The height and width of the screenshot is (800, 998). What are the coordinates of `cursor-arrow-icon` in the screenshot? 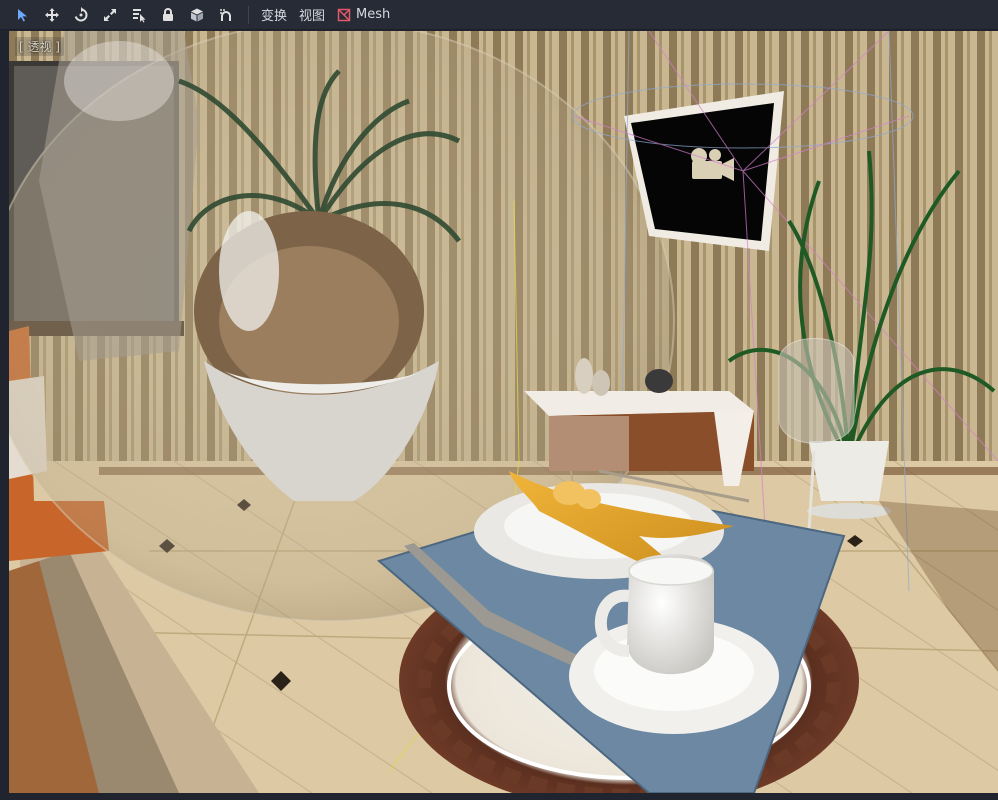 It's located at (22, 14).